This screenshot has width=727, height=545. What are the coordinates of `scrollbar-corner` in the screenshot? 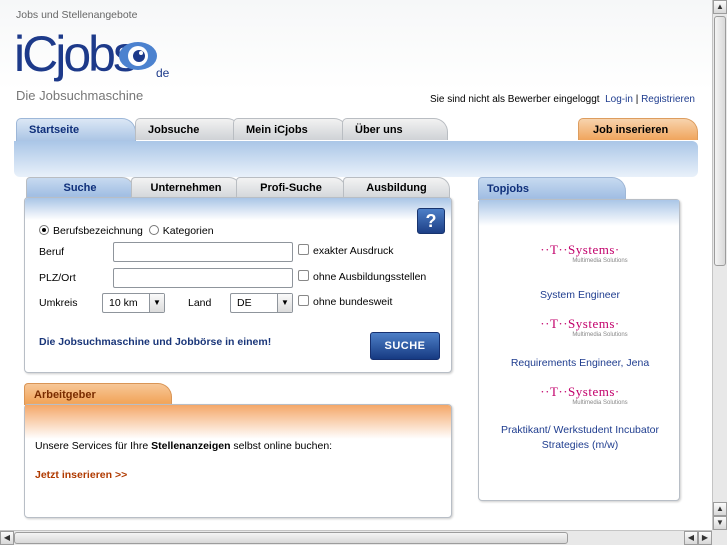 It's located at (719, 537).